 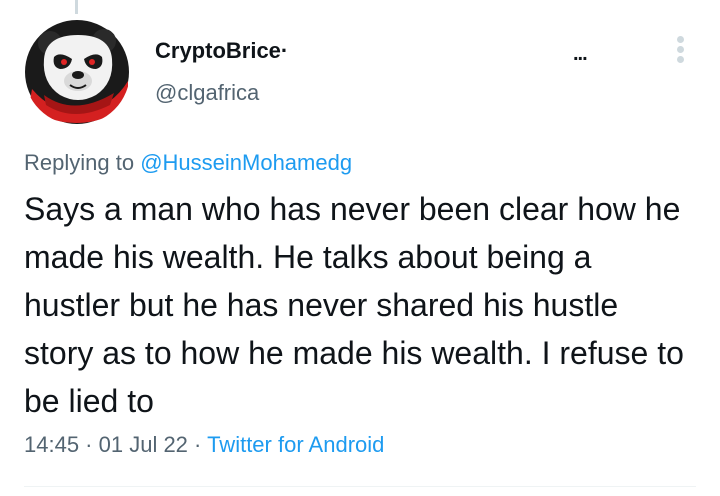 I want to click on author-display-name: CryptoBrice·, so click(x=221, y=51).